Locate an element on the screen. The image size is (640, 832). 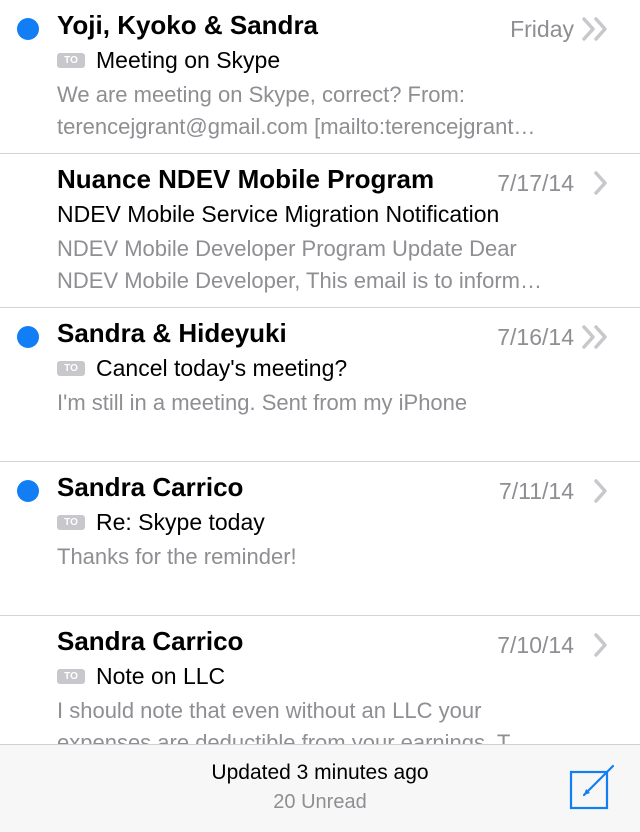
preview-line: We are meeting on Skype, correct? From: is located at coordinates (261, 94).